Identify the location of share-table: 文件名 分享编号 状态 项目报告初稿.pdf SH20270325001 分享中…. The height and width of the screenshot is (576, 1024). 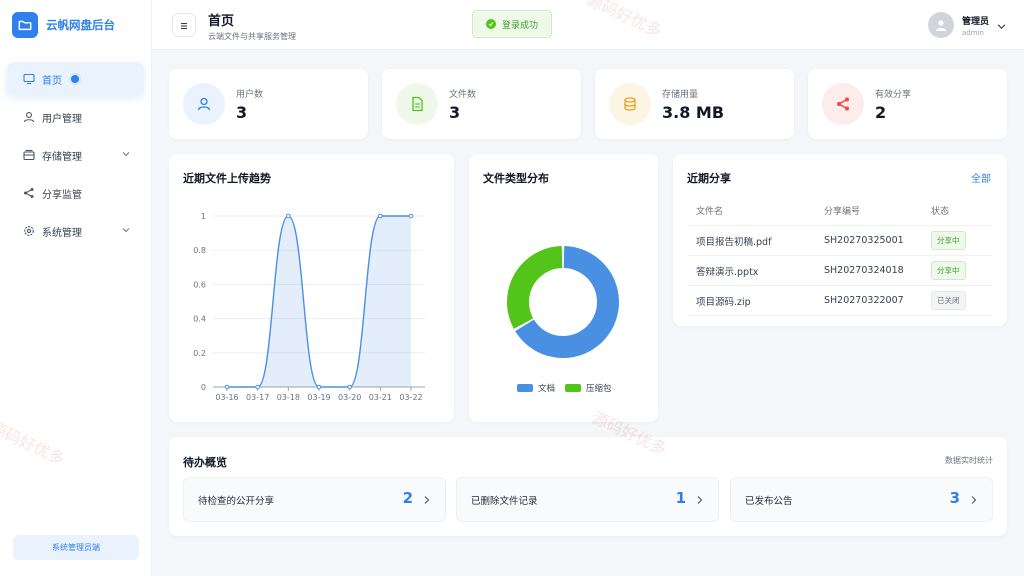
(840, 256).